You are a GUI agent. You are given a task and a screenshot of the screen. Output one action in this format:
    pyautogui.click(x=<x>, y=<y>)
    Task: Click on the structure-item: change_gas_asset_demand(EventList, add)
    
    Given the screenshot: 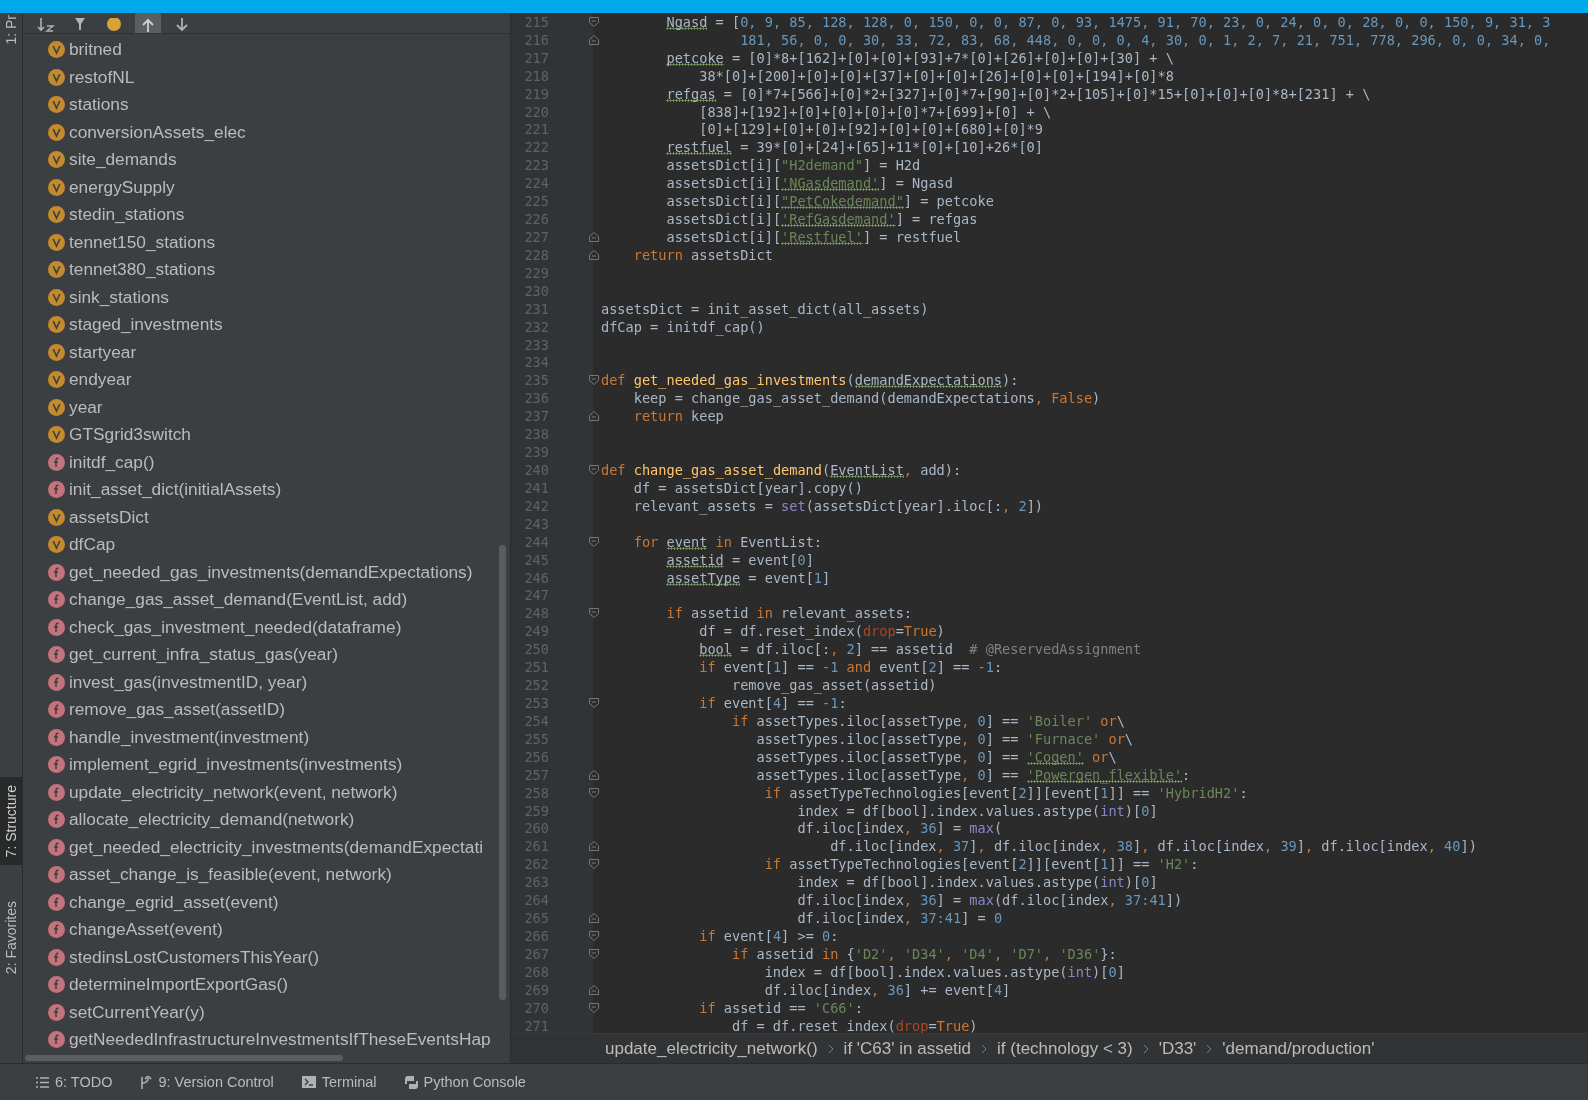 What is the action you would take?
    pyautogui.click(x=238, y=600)
    